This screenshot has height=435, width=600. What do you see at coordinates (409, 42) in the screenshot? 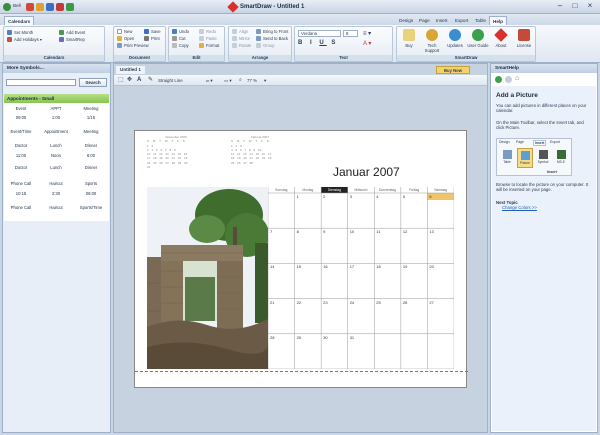
I see `buy-button: Buy` at bounding box center [409, 42].